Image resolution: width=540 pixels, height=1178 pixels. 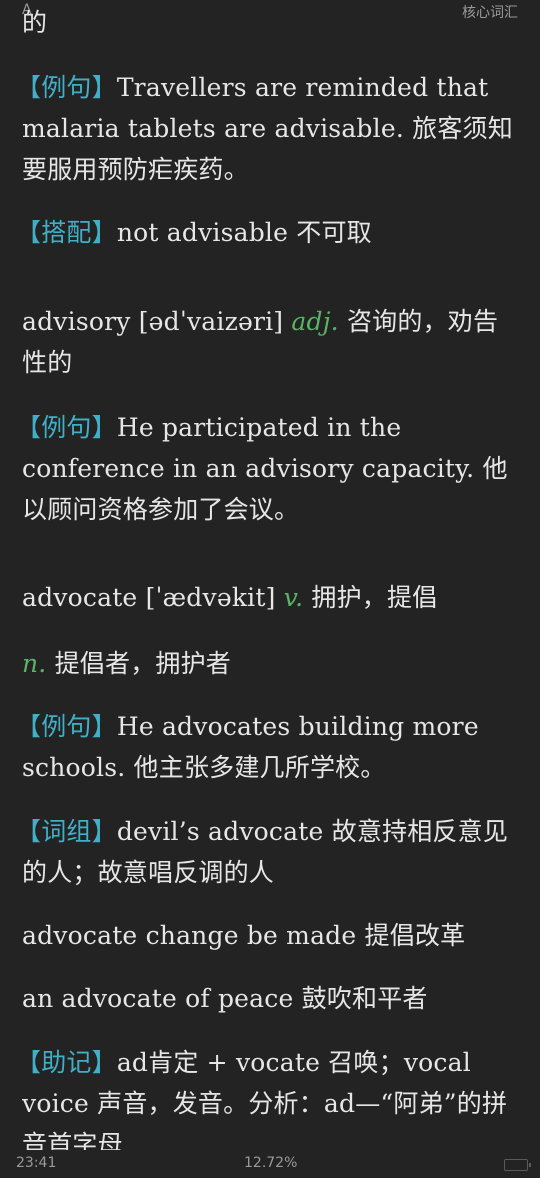 I want to click on mnemonic-tag: 【助记】, so click(x=69, y=1062).